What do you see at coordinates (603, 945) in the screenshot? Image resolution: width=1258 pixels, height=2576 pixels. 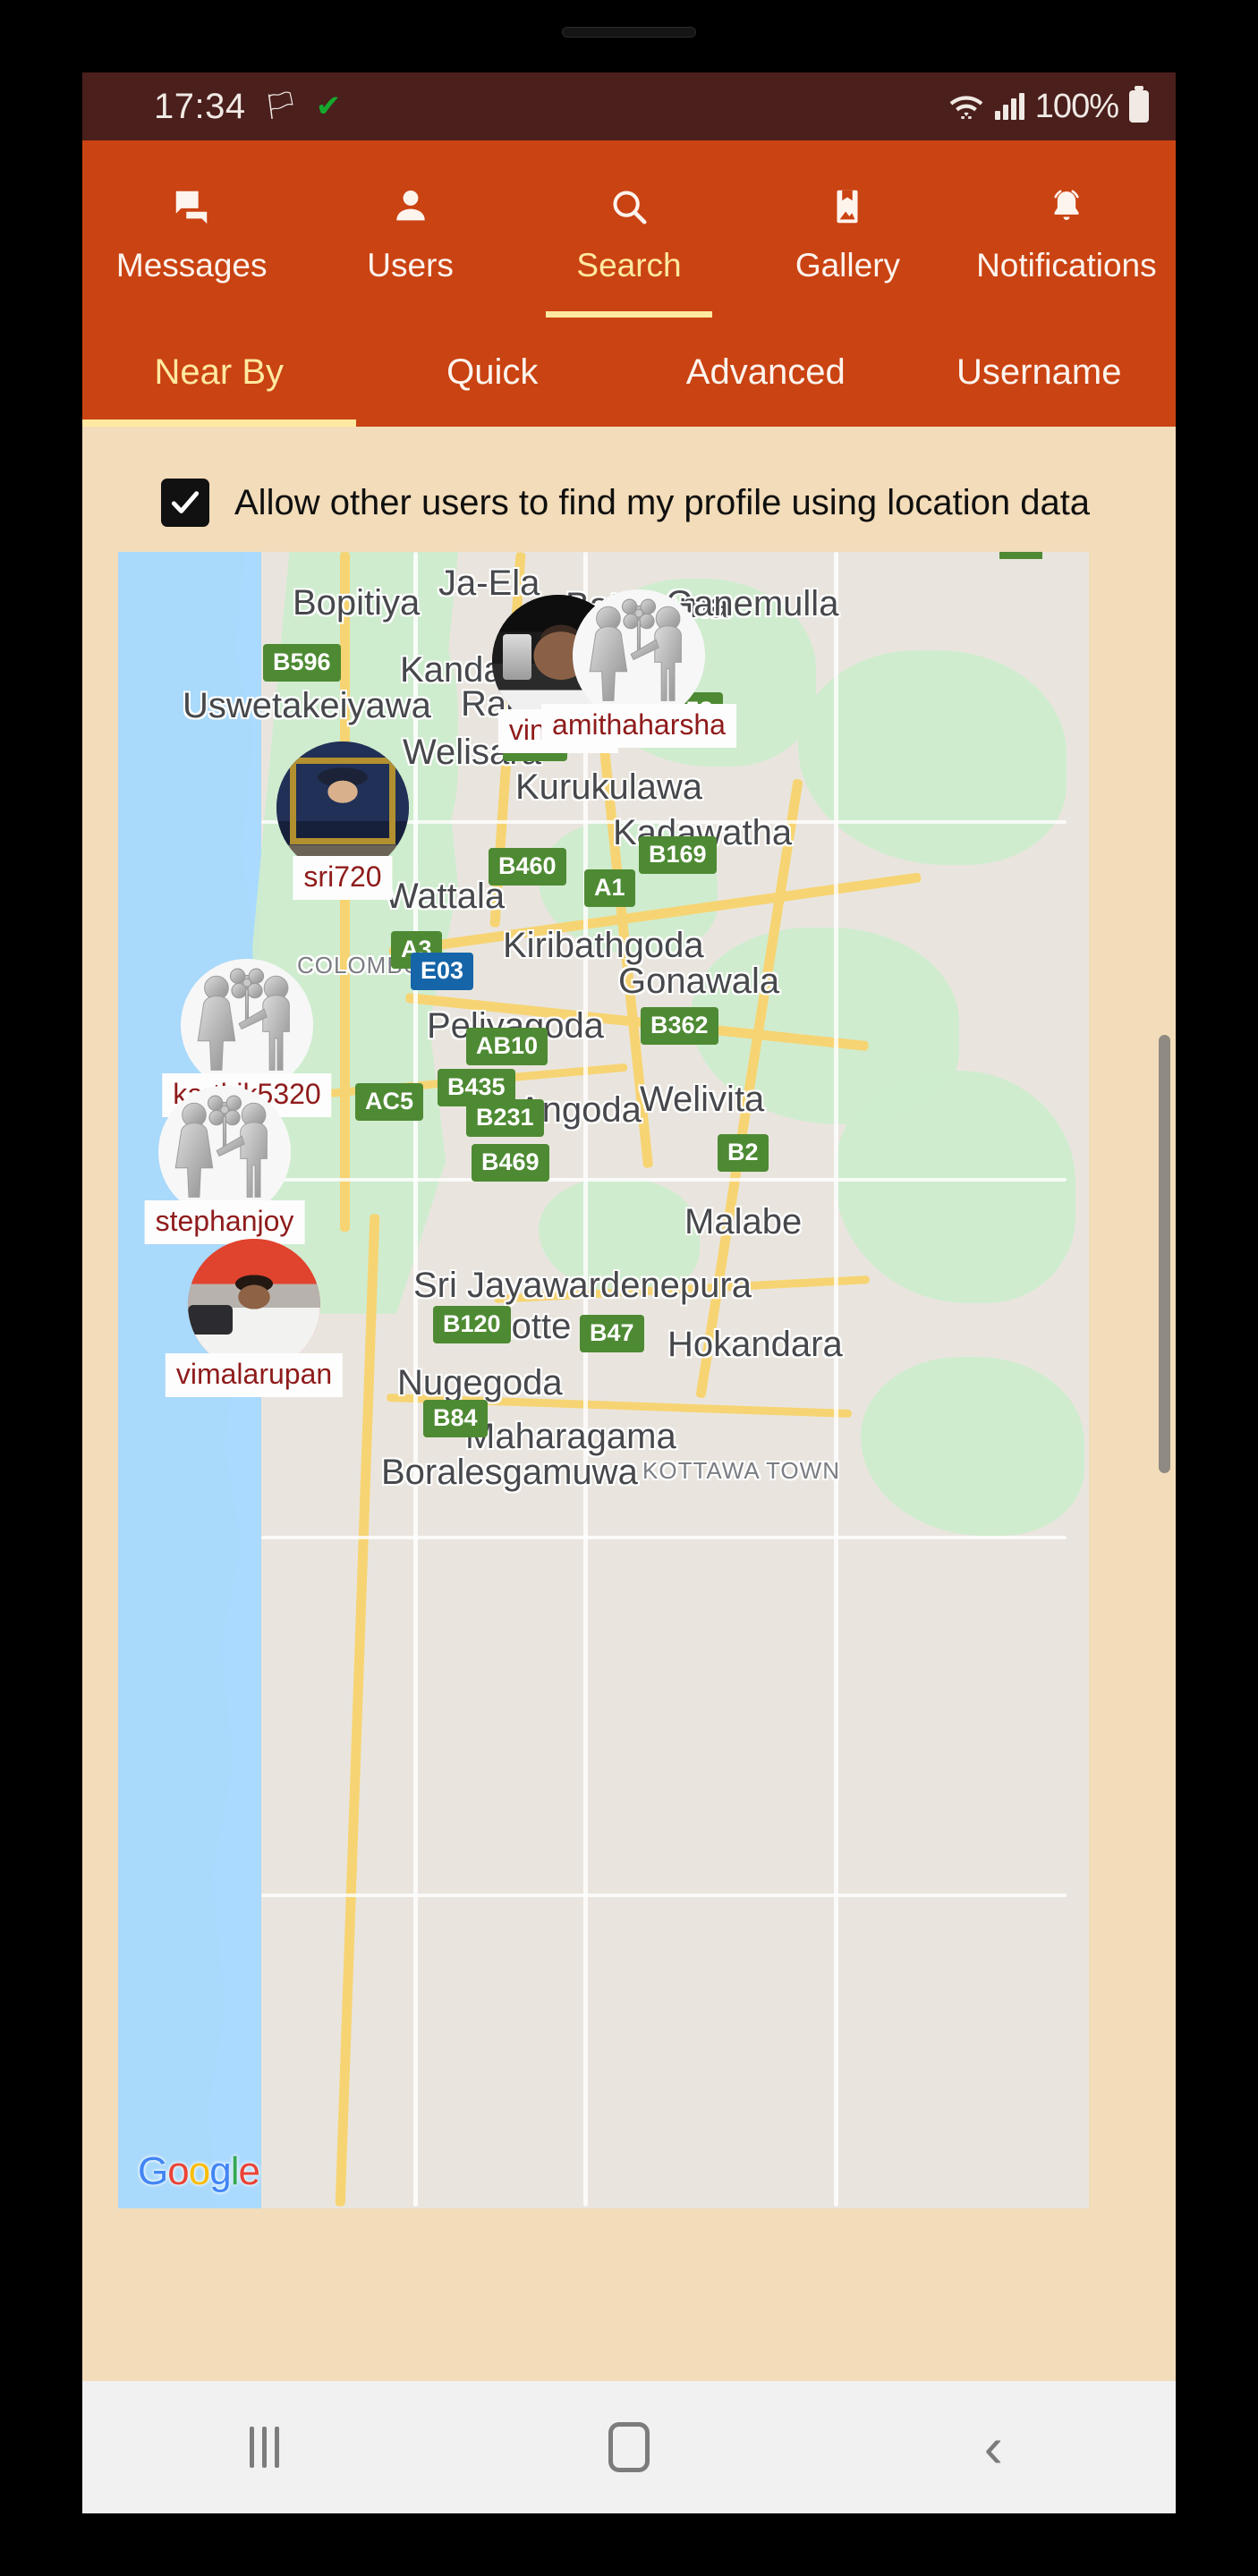 I see `map-place-label: Kiribathgoda` at bounding box center [603, 945].